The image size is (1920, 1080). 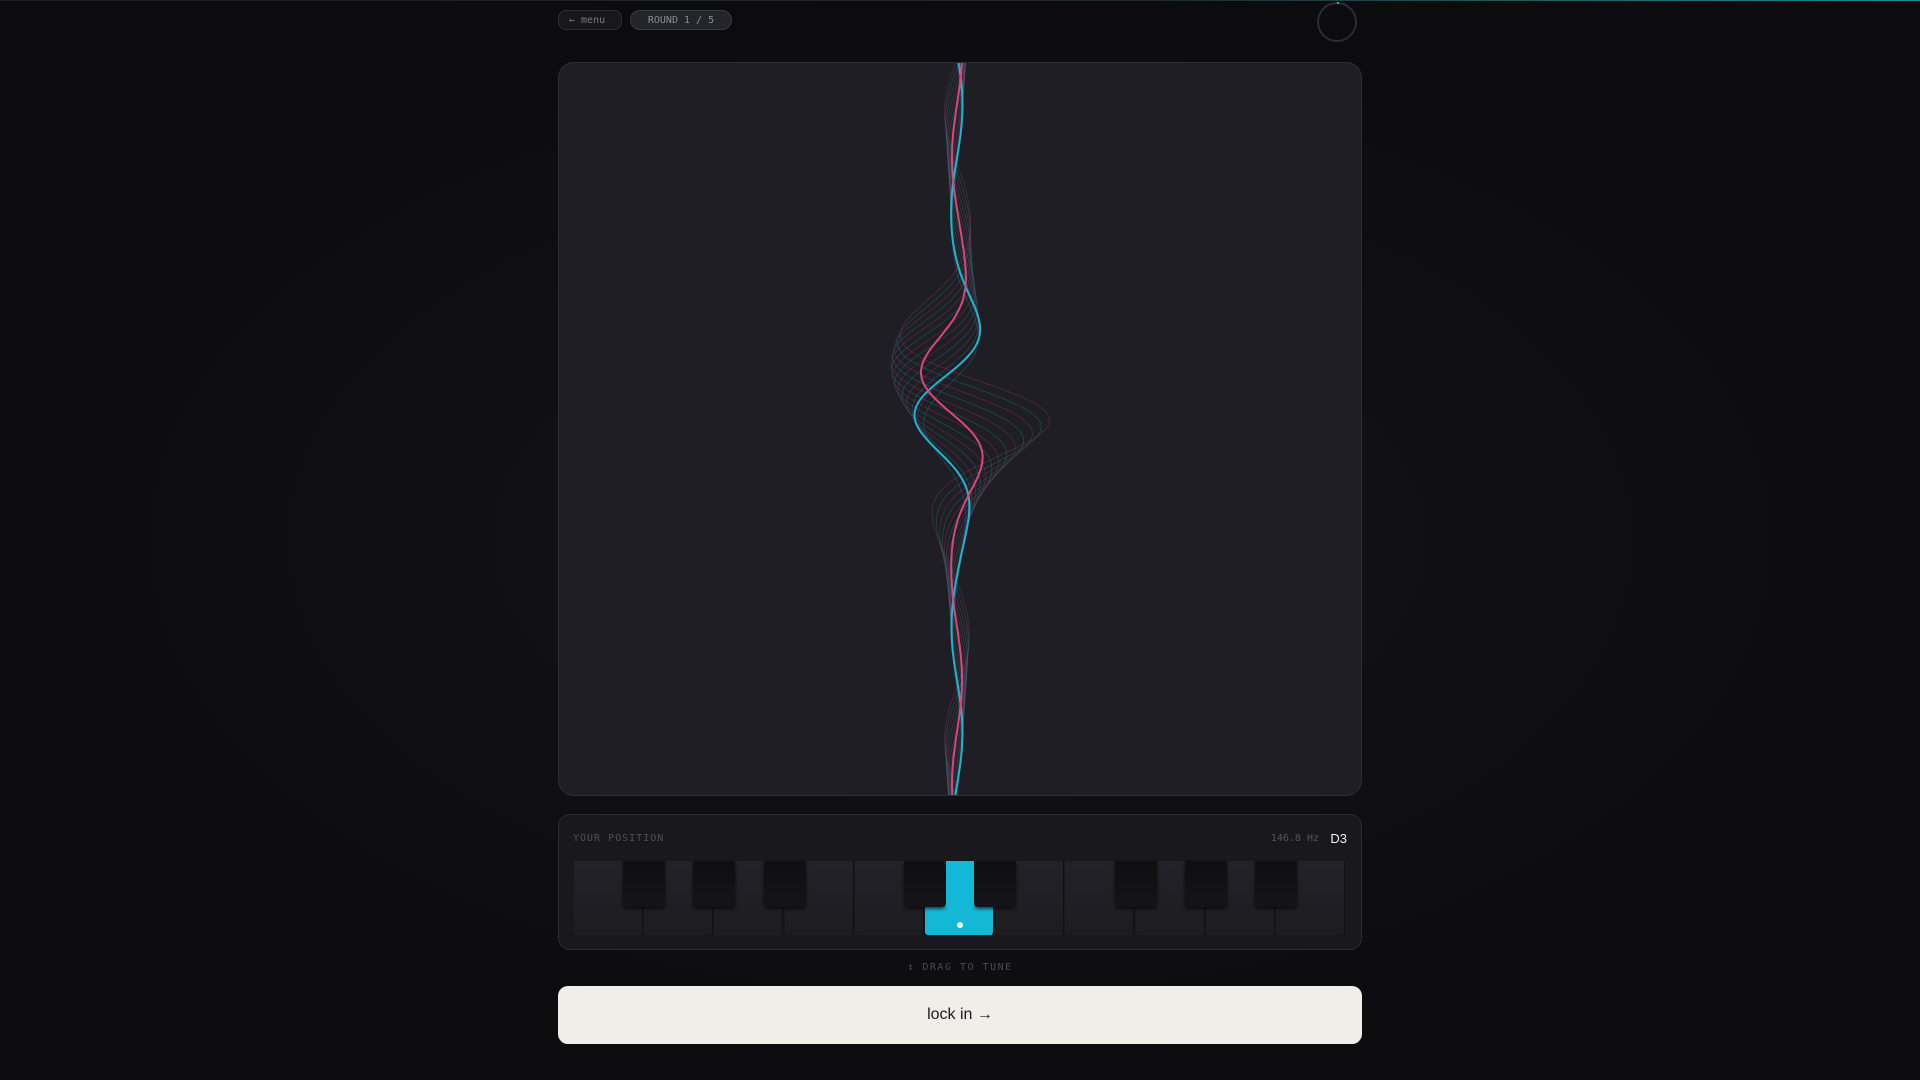 I want to click on position-panel: YOUR POSITION 146.8 Hz D3, so click(x=960, y=882).